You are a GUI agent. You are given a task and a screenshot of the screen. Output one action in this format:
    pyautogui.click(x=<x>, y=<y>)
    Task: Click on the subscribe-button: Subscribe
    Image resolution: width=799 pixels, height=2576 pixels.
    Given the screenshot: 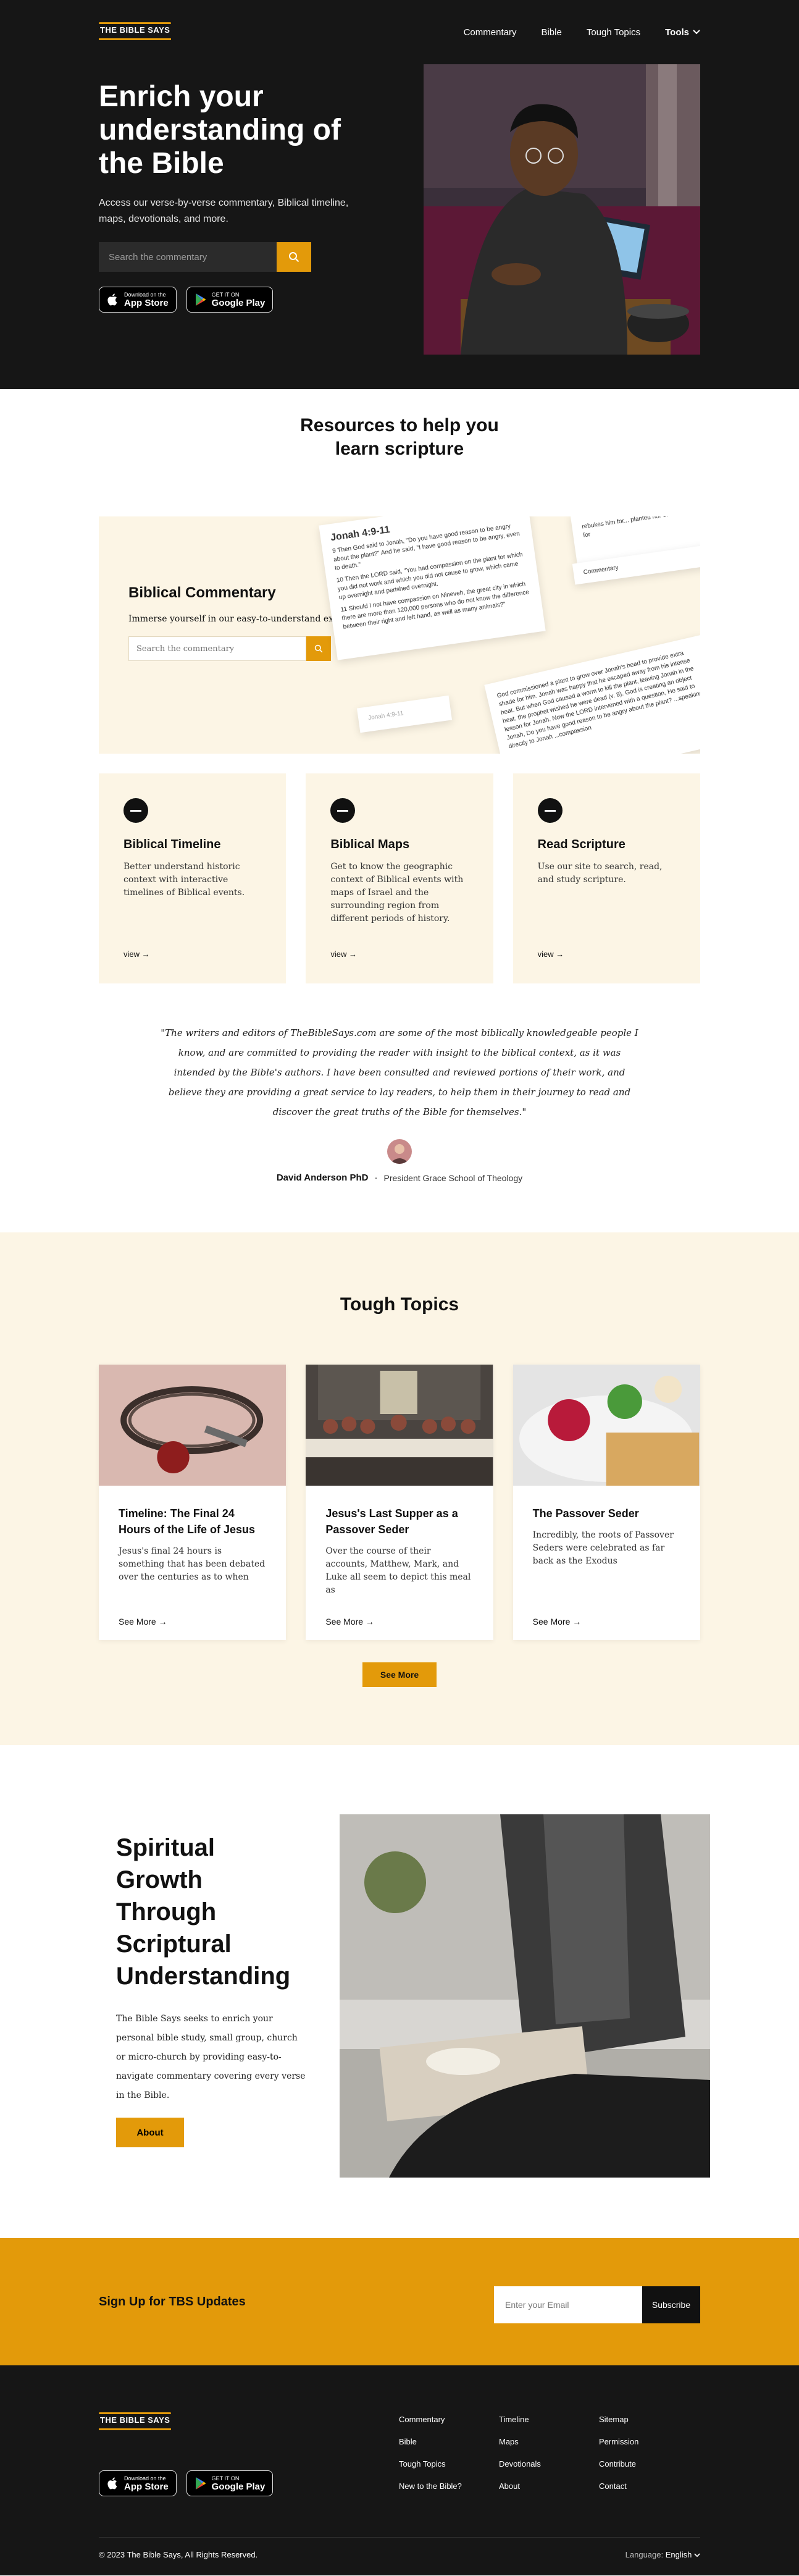 What is the action you would take?
    pyautogui.click(x=671, y=2304)
    